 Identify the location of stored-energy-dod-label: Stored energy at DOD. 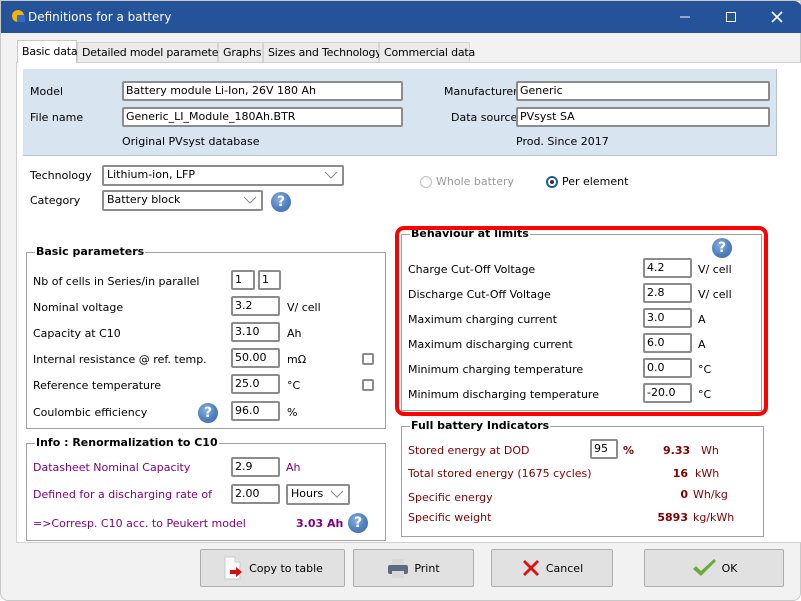
(469, 450).